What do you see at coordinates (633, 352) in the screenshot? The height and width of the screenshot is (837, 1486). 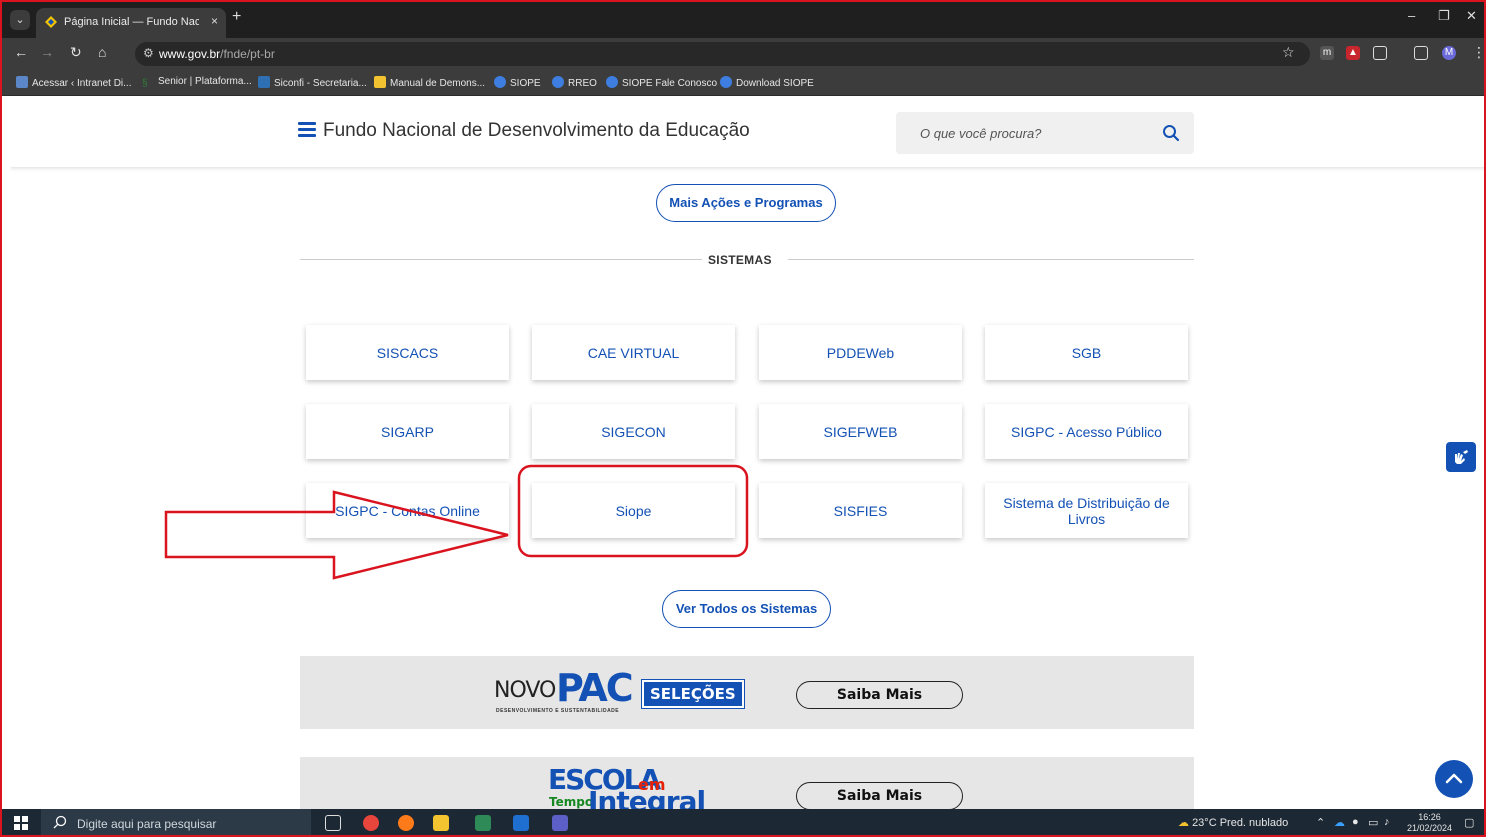 I see `system-card-cae-virtual: CAE VIRTUAL` at bounding box center [633, 352].